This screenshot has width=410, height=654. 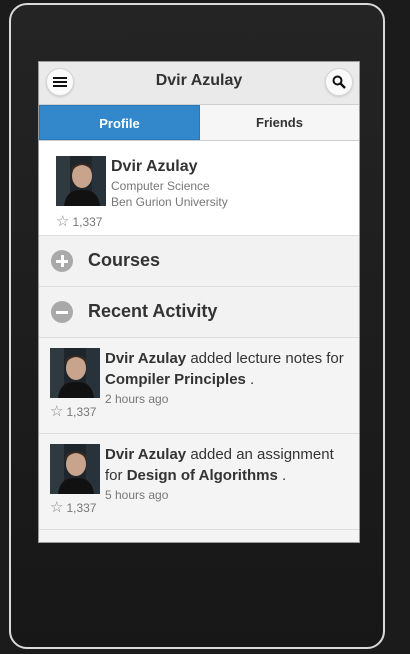 What do you see at coordinates (279, 122) in the screenshot?
I see `tab-friends: Friends` at bounding box center [279, 122].